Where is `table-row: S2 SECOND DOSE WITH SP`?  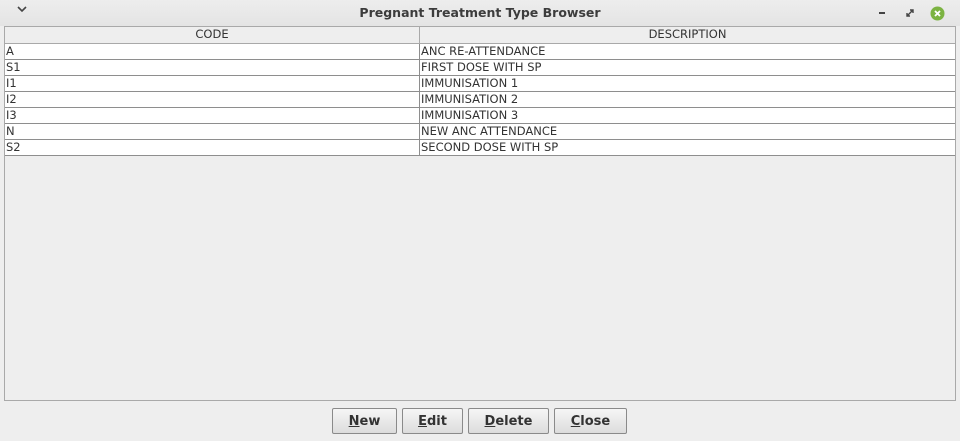 table-row: S2 SECOND DOSE WITH SP is located at coordinates (480, 148).